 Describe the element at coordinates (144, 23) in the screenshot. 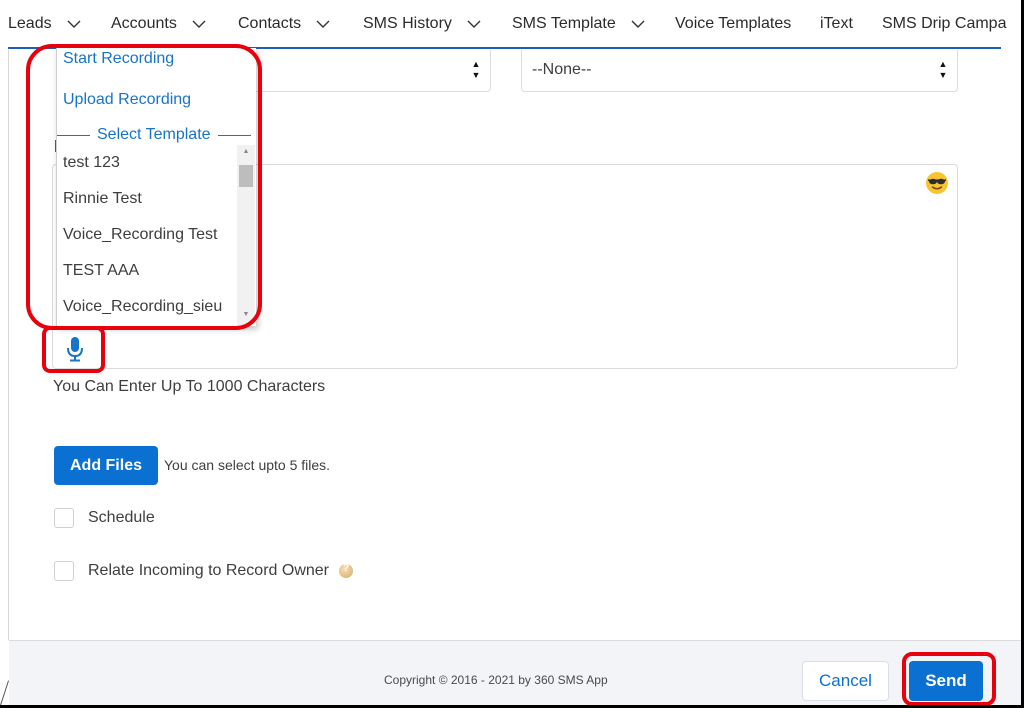

I see `nav-label: Accounts` at that location.